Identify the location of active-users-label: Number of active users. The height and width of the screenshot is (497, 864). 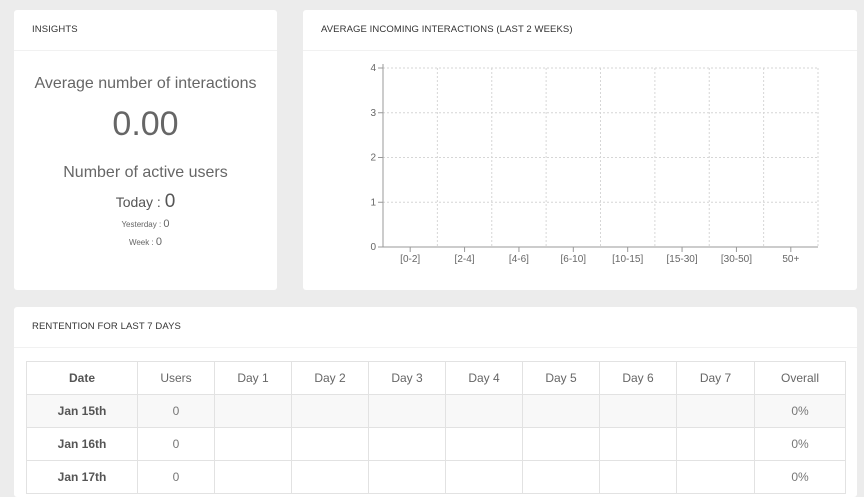
(145, 172).